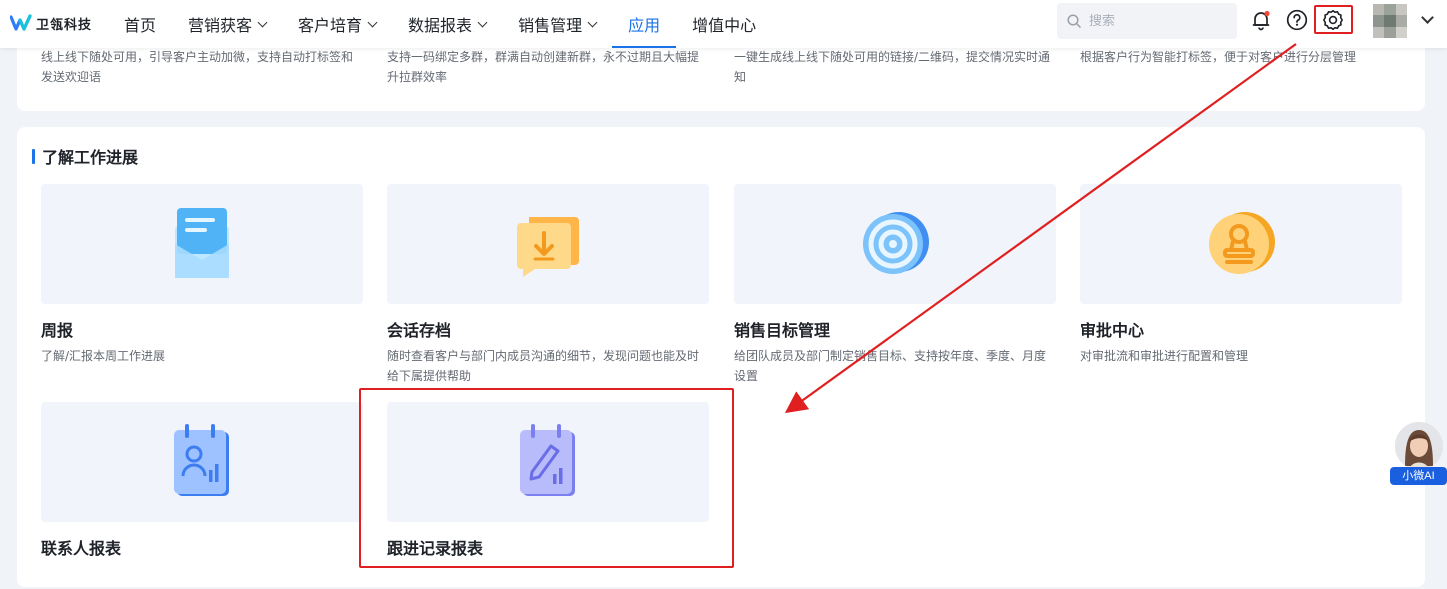 This screenshot has width=1447, height=589. Describe the element at coordinates (1261, 20) in the screenshot. I see `bell-icon` at that location.